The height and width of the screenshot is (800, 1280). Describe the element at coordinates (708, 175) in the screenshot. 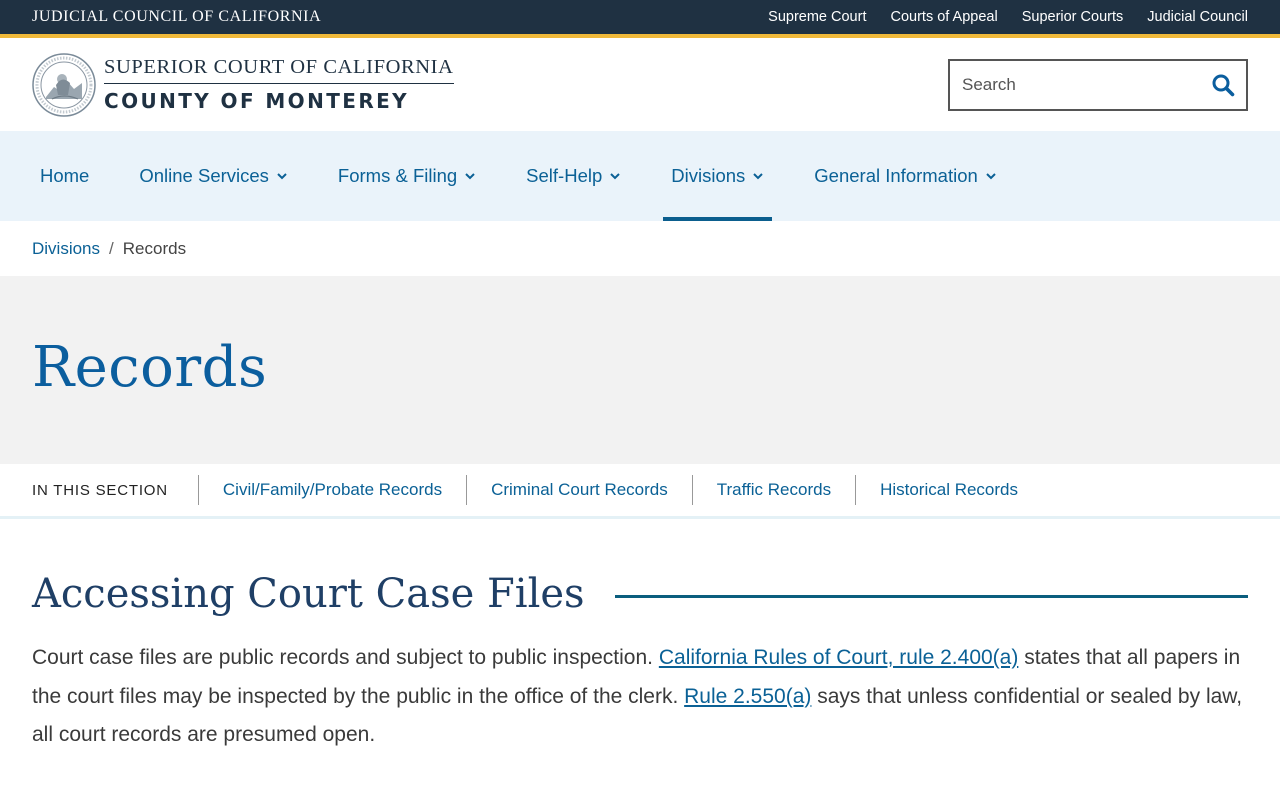

I see `nav-divisions-label: Divisions` at that location.